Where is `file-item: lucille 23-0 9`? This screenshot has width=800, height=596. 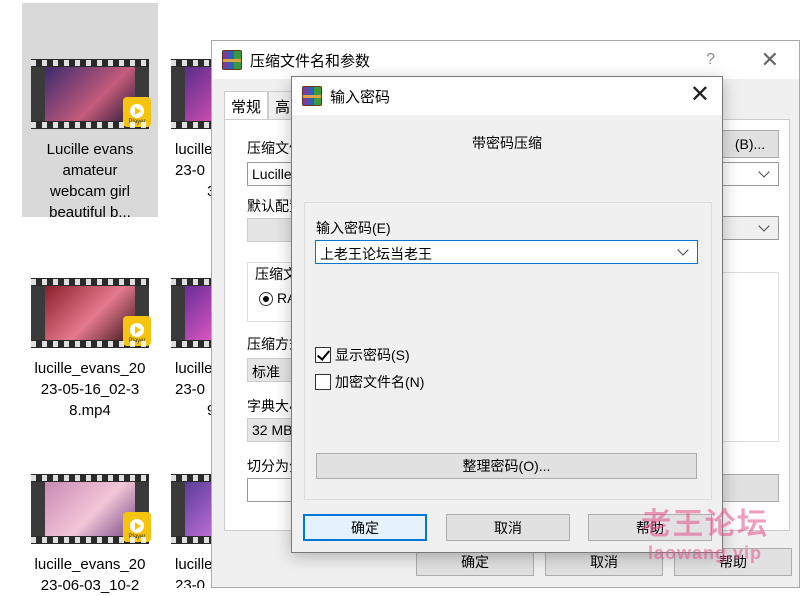 file-item: lucille 23-0 9 is located at coordinates (190, 345).